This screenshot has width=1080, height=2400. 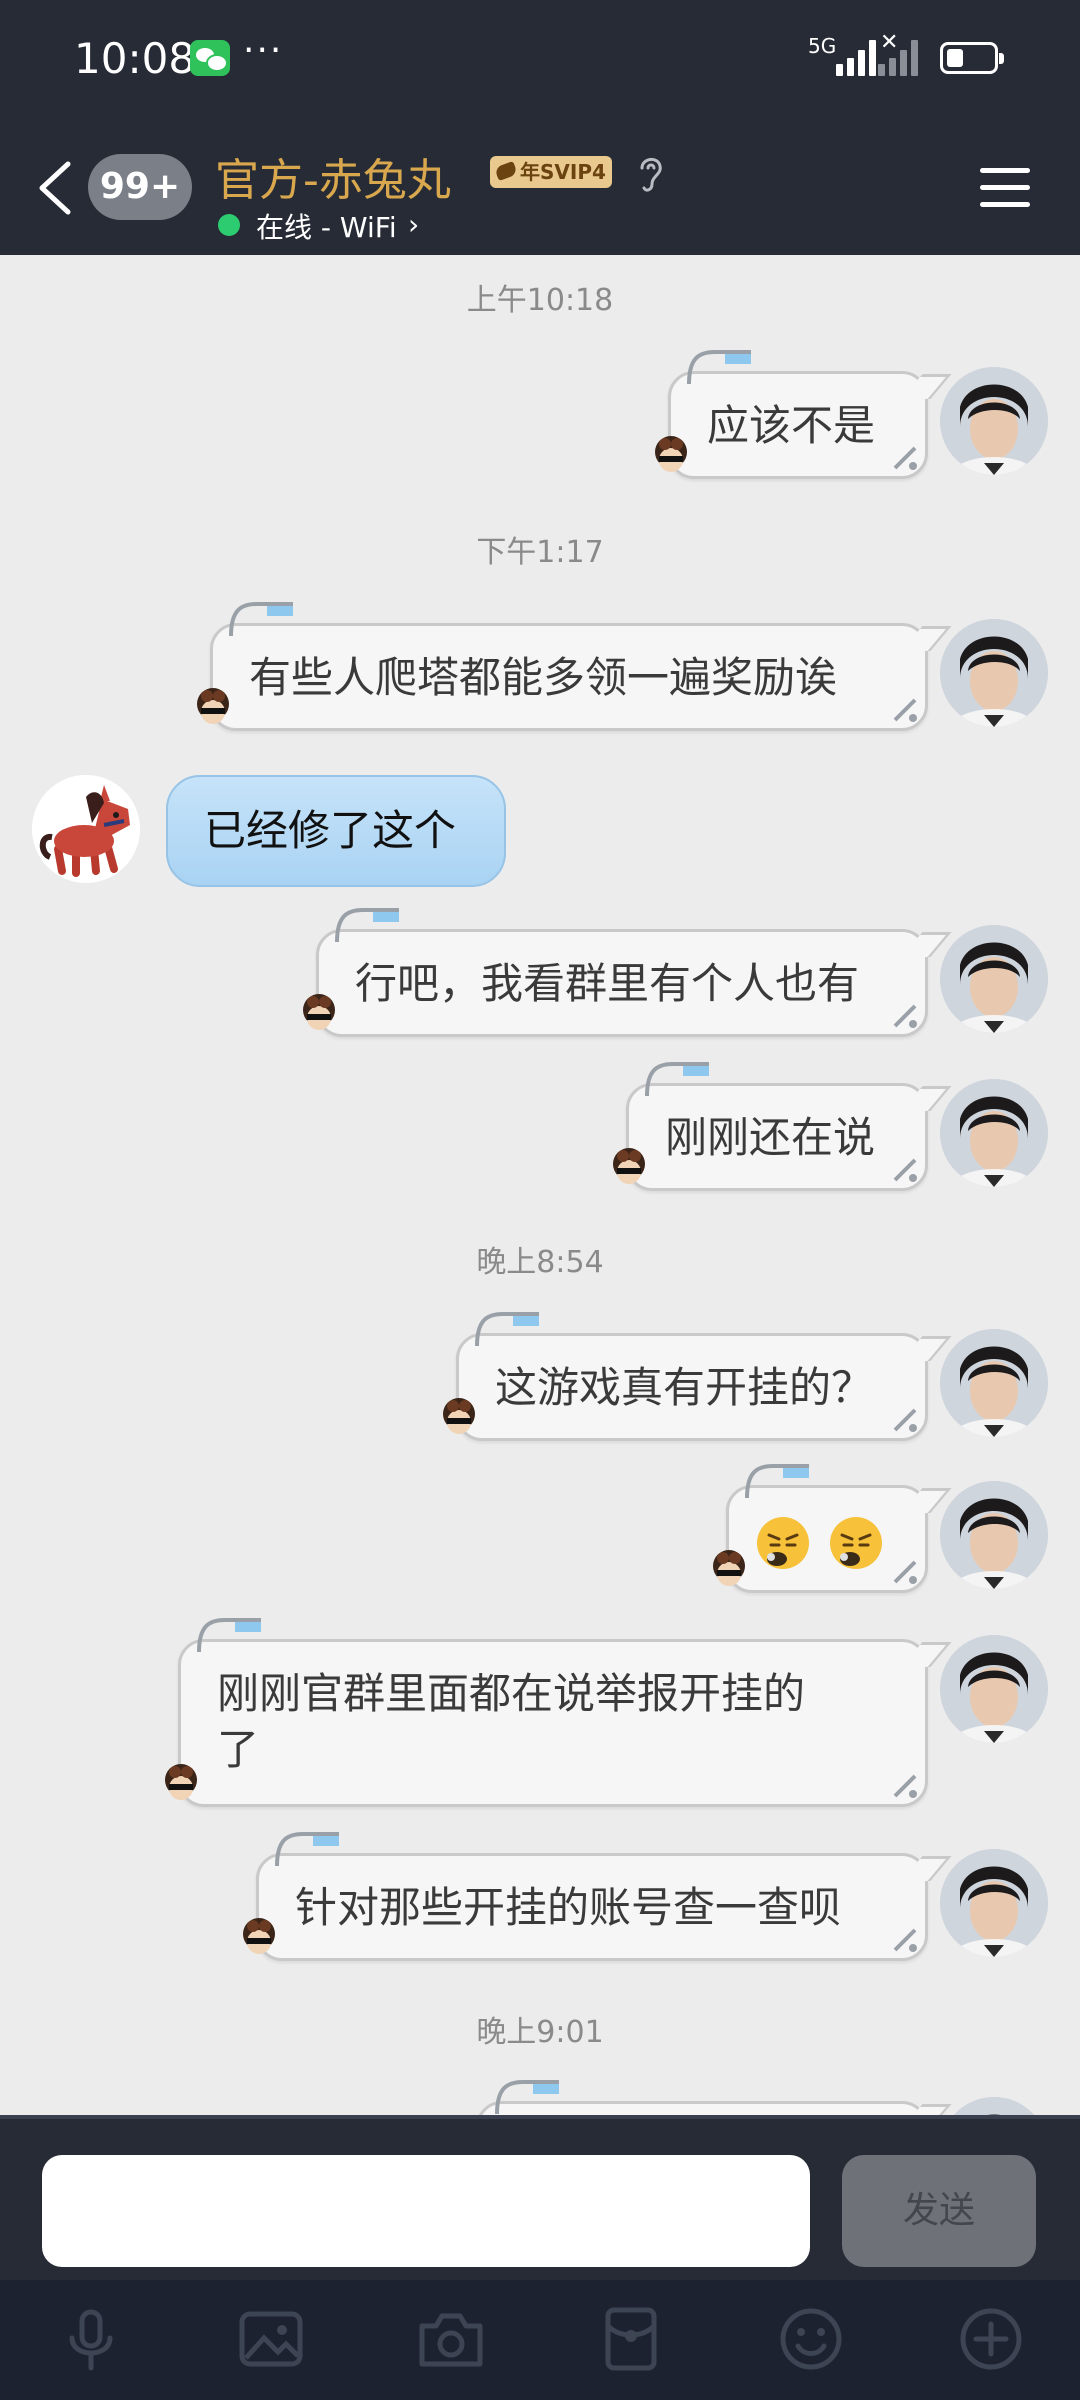 I want to click on outgoing-message-bubble: 有些人爬塔都能多领一遍奖励诶, so click(x=562, y=666).